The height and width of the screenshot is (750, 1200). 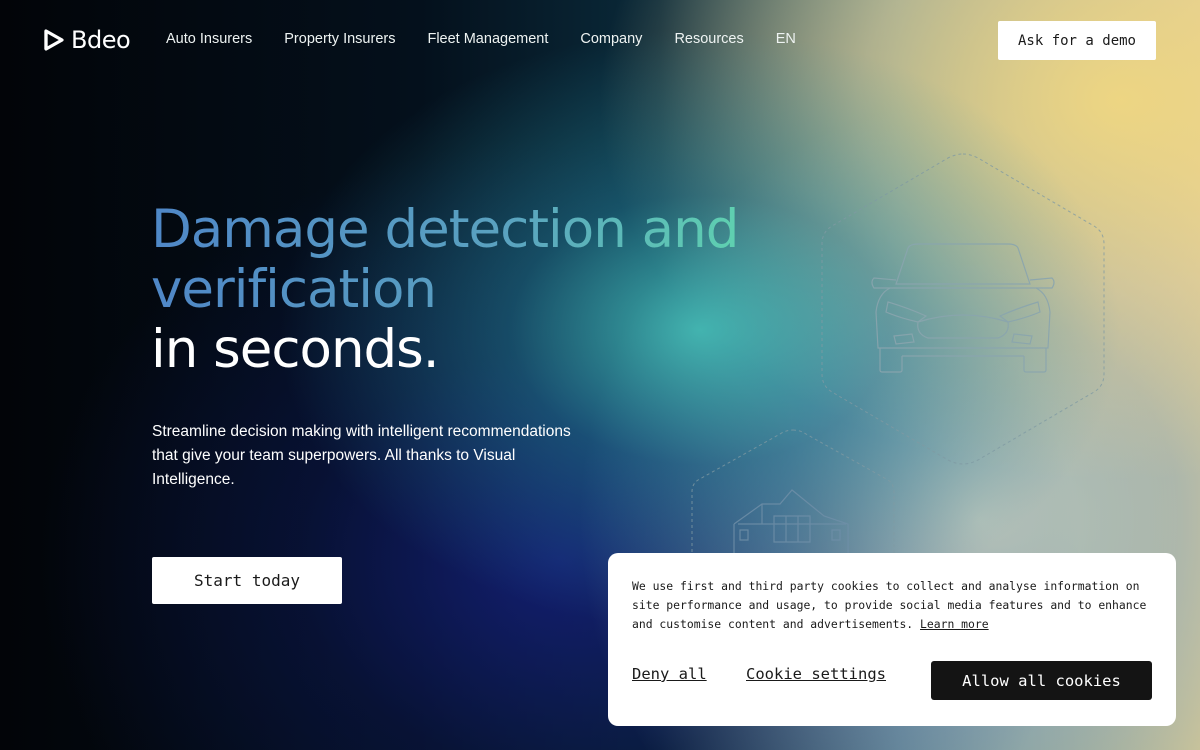 What do you see at coordinates (611, 39) in the screenshot?
I see `nav-link-company: Company` at bounding box center [611, 39].